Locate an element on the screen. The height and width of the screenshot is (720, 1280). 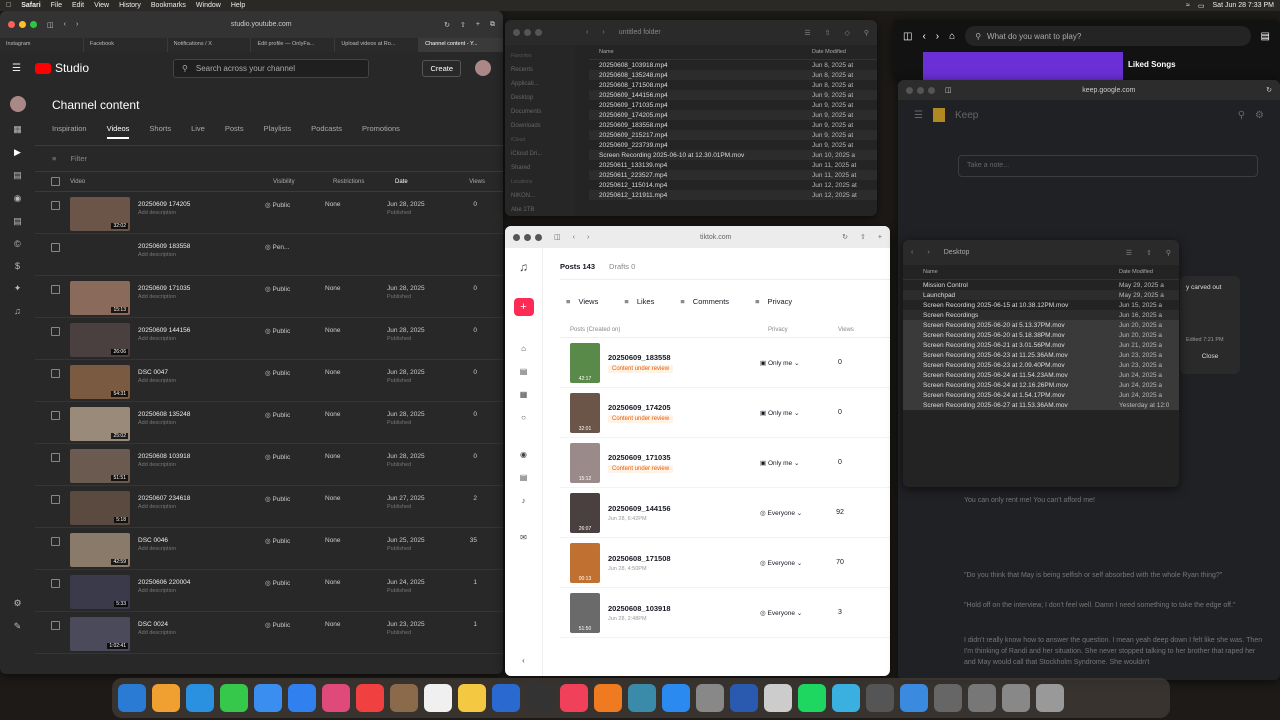
mail-icon is located at coordinates (268, 698).